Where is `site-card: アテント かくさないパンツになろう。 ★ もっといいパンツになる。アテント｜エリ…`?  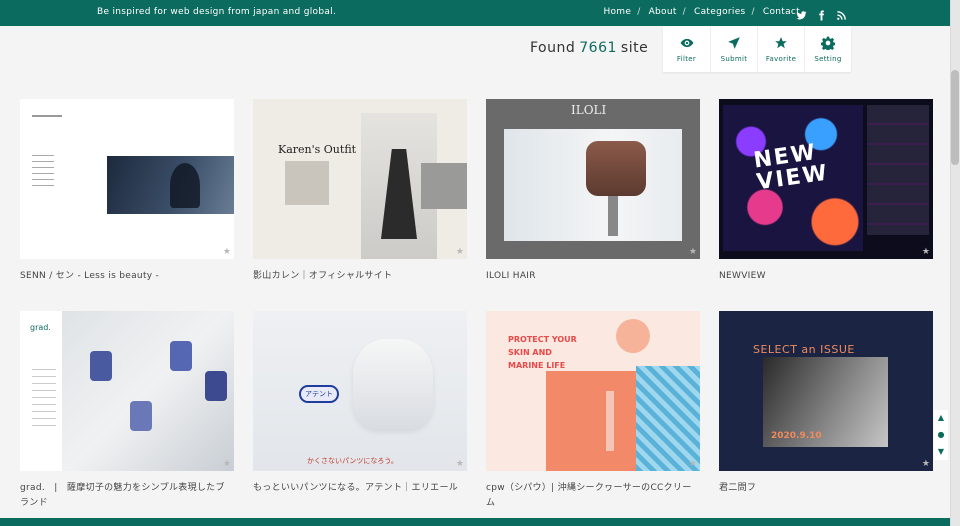
site-card: アテント かくさないパンツになろう。 ★ もっといいパンツになる。アテント｜エリ… is located at coordinates (360, 403).